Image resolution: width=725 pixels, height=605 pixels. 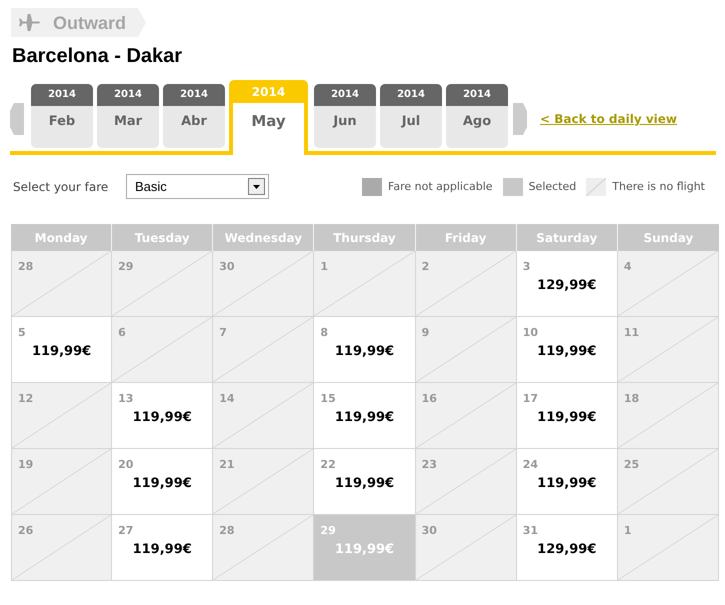 I want to click on day-number: 2, so click(x=426, y=266).